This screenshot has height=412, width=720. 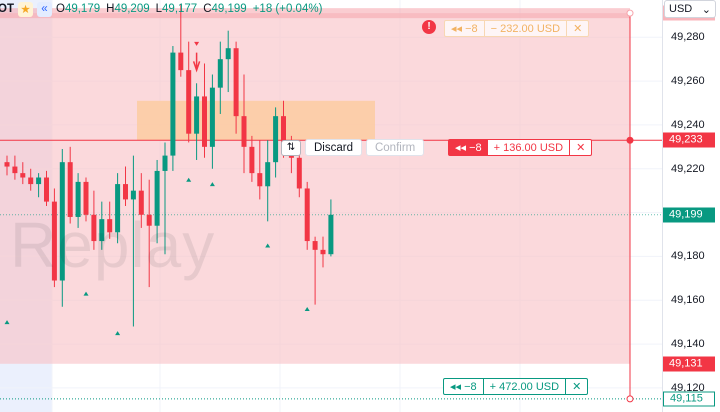 I want to click on chevron-down-icon: ⌄, so click(x=706, y=9).